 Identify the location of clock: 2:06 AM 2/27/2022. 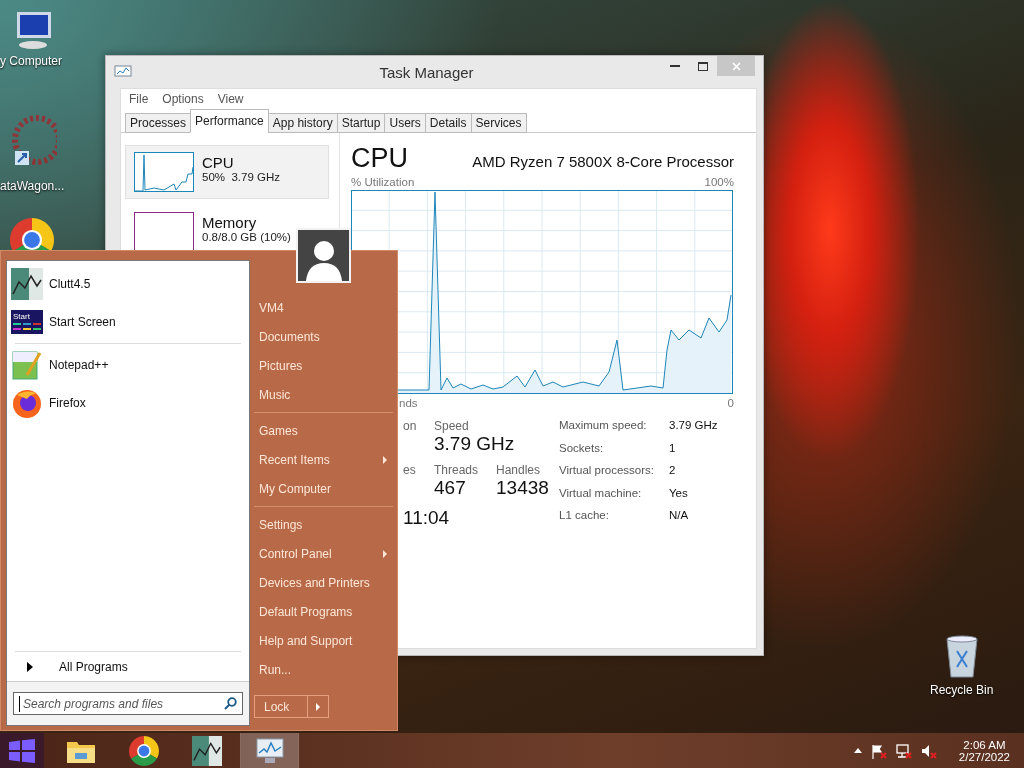
(984, 750).